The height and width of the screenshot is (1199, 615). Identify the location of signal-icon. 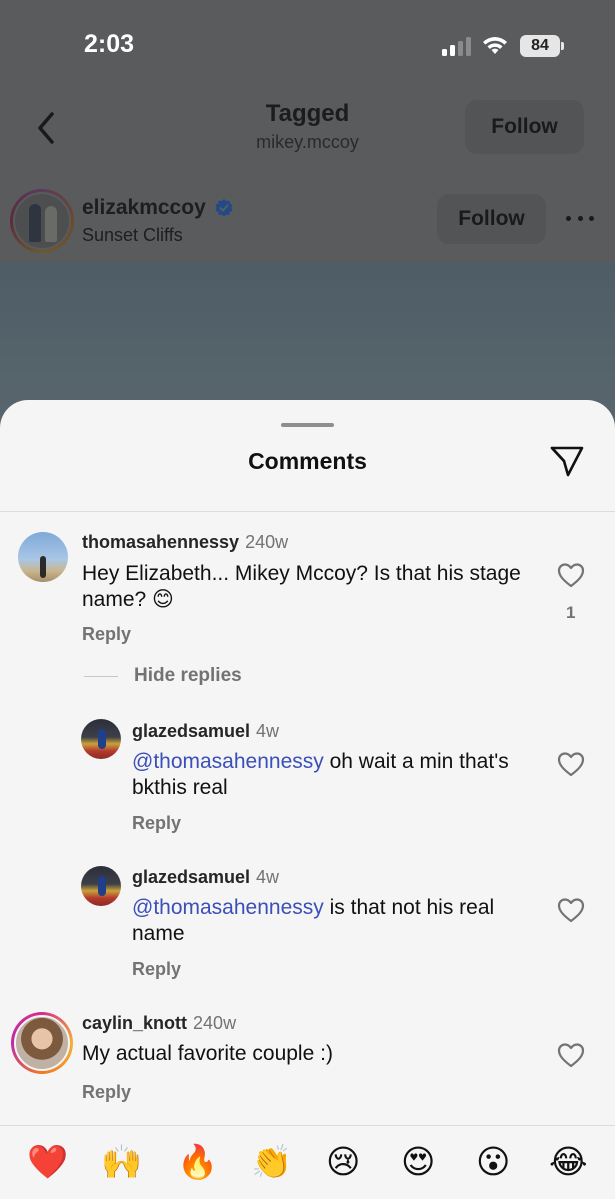
(457, 46).